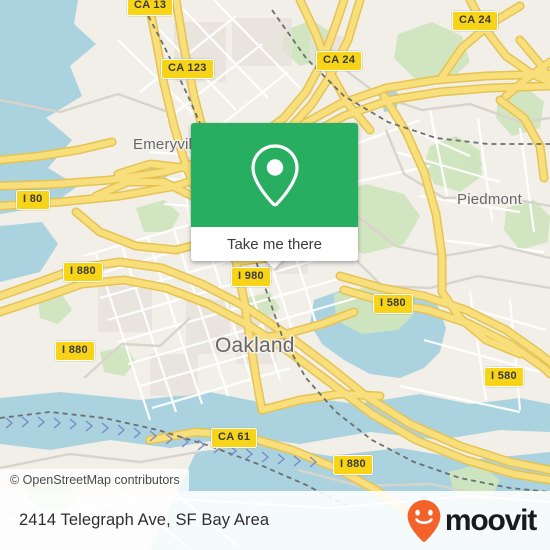 The height and width of the screenshot is (550, 550). I want to click on map-pin-icon, so click(274, 175).